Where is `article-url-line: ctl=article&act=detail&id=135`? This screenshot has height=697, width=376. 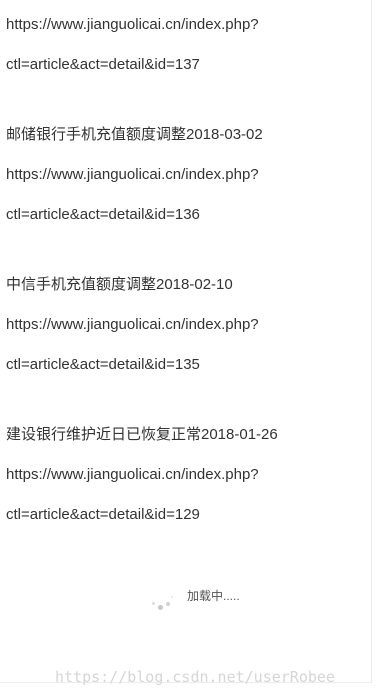
article-url-line: ctl=article&act=detail&id=135 is located at coordinates (103, 365).